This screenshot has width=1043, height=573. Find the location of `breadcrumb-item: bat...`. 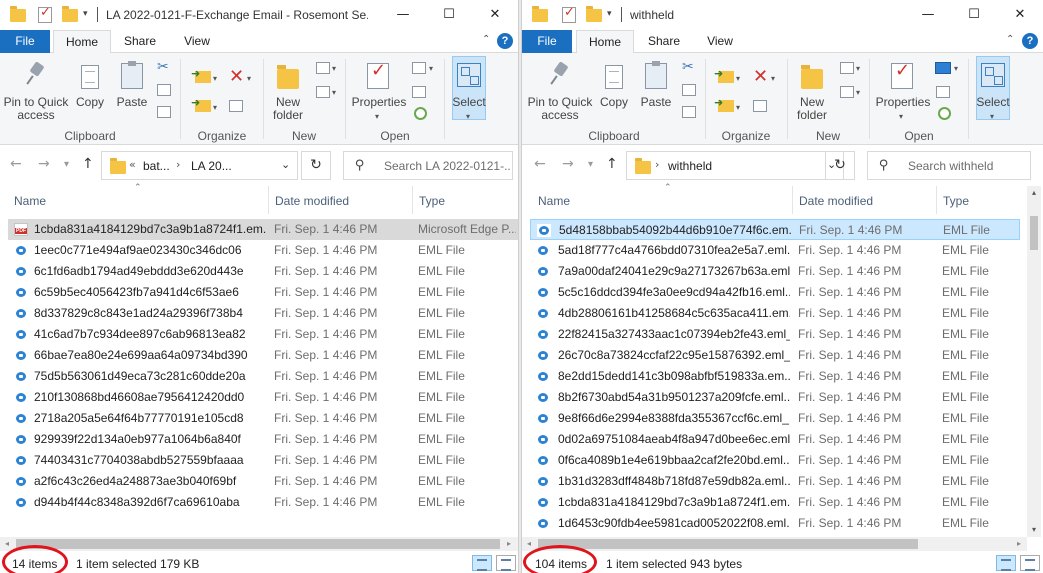

breadcrumb-item: bat... is located at coordinates (156, 166).